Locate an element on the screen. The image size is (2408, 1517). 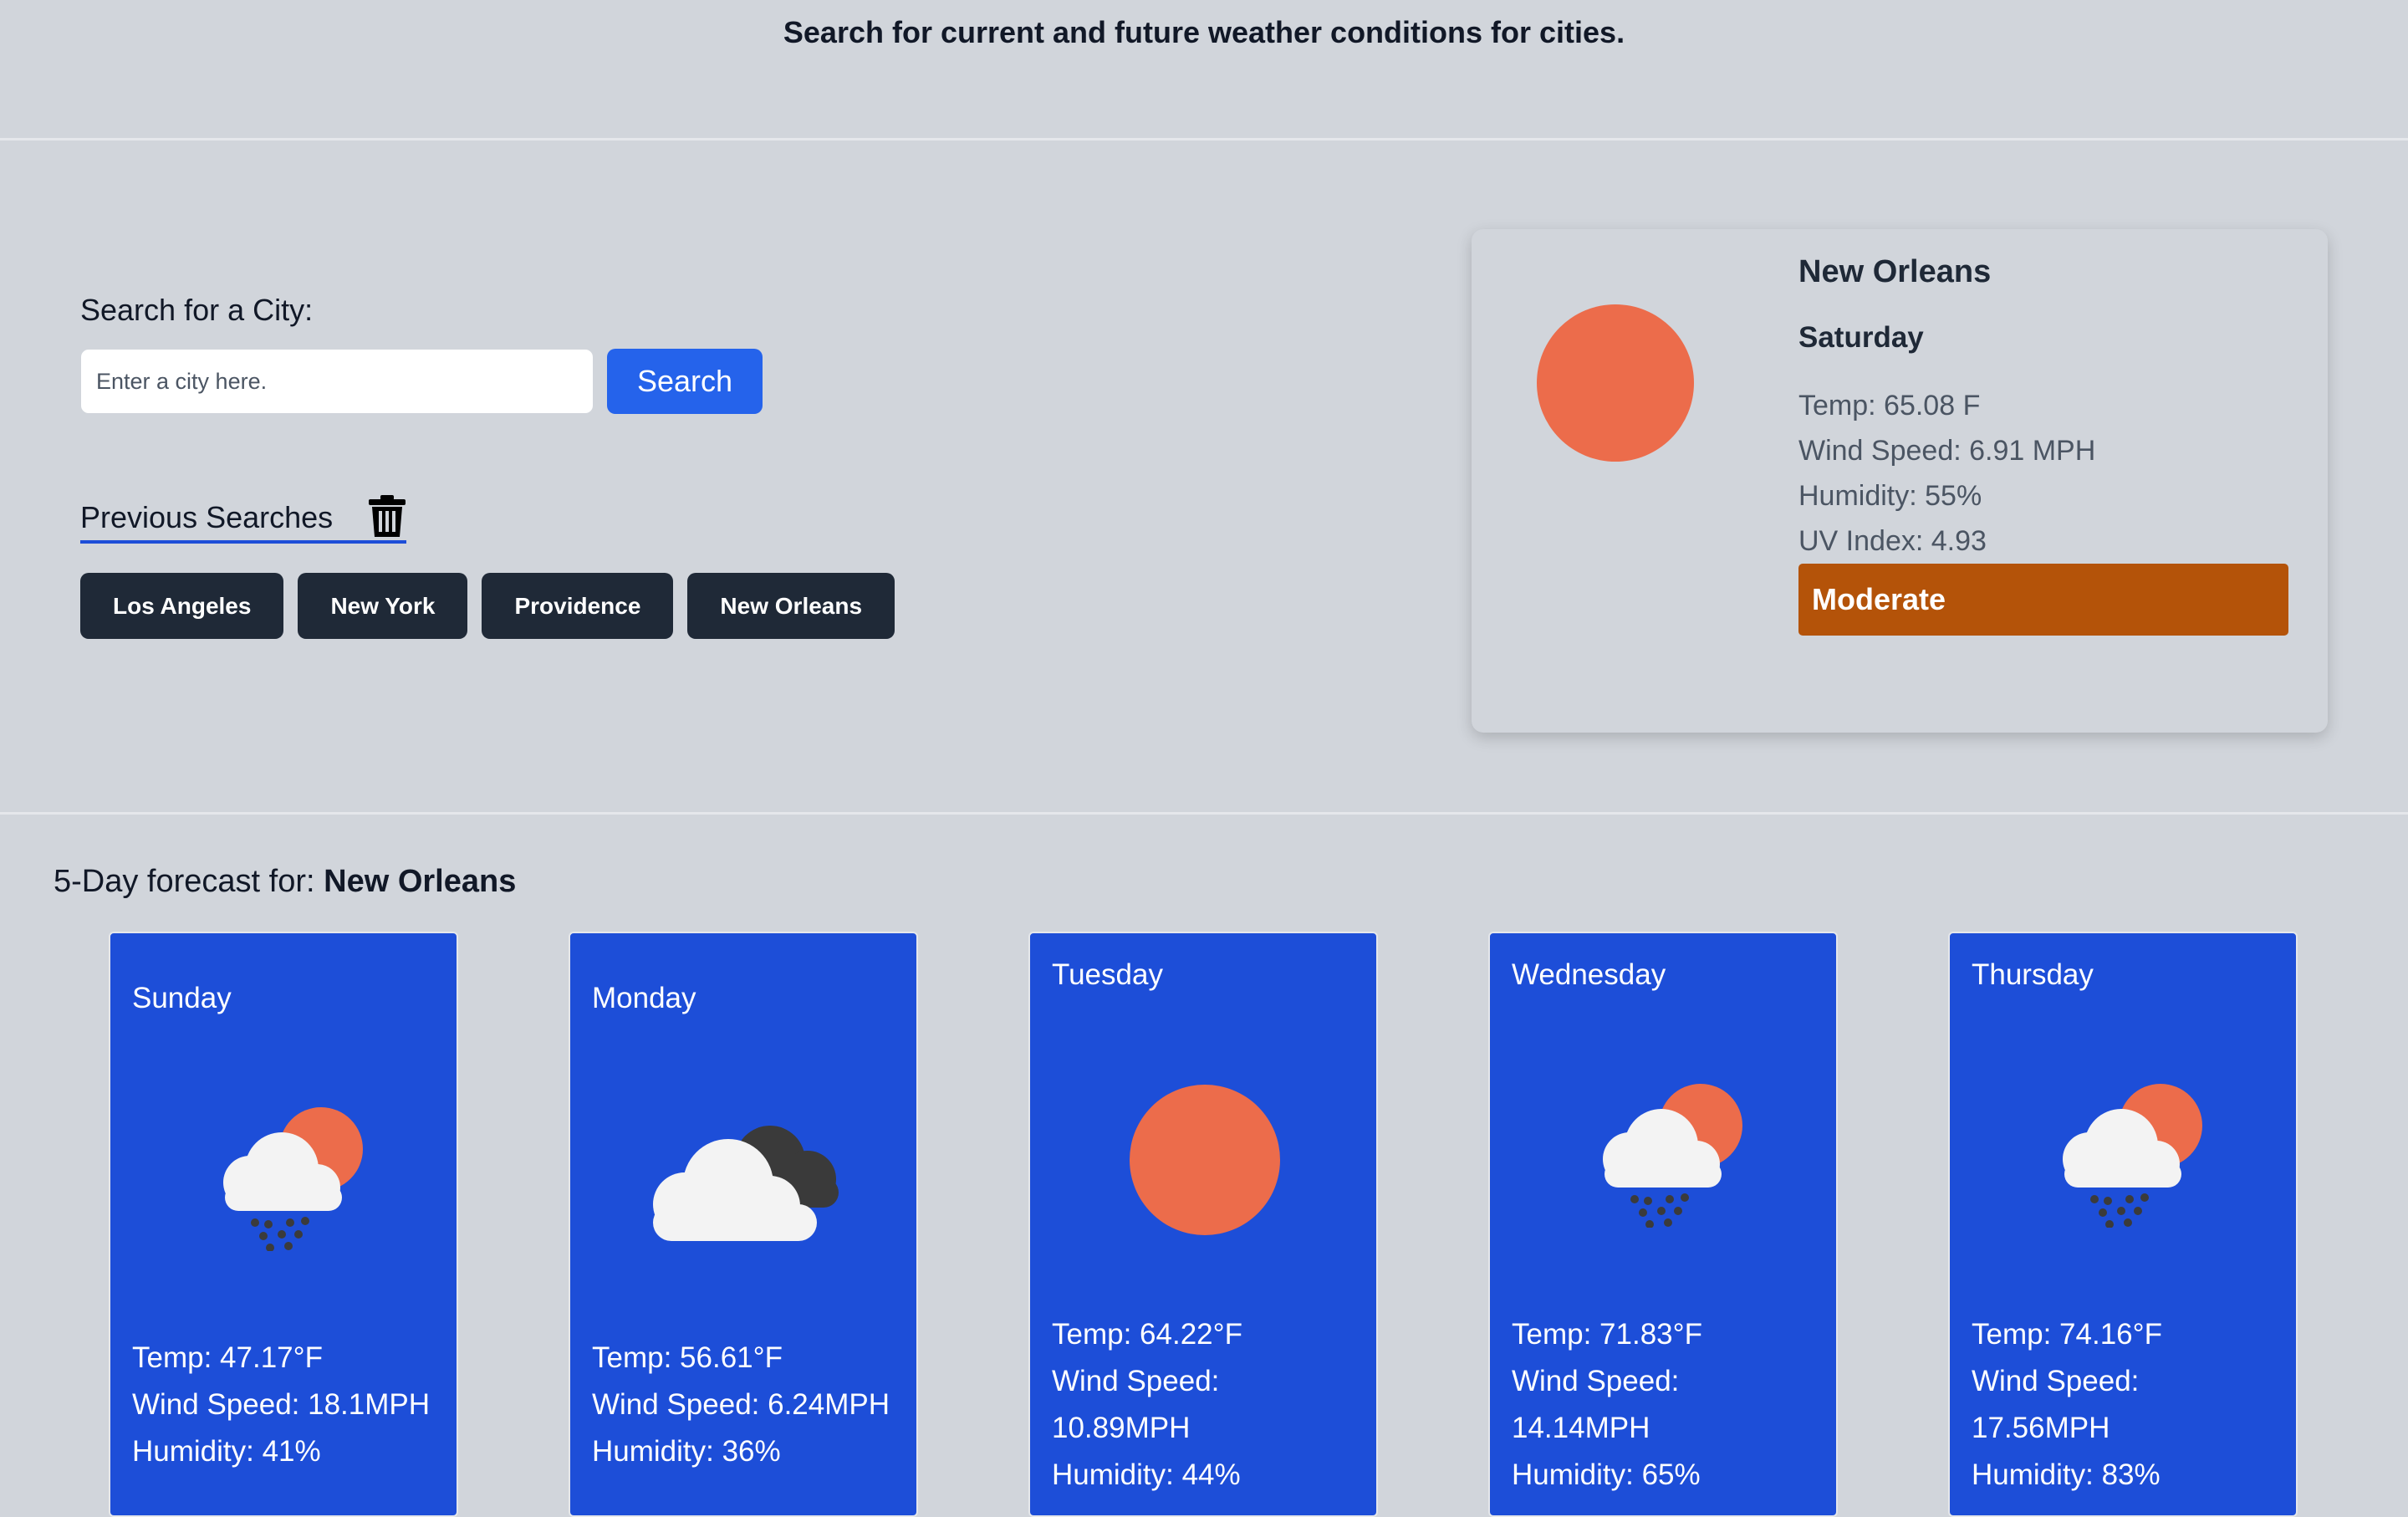
forecast-wind: Wind Speed: 14.14MPH is located at coordinates (1596, 1404).